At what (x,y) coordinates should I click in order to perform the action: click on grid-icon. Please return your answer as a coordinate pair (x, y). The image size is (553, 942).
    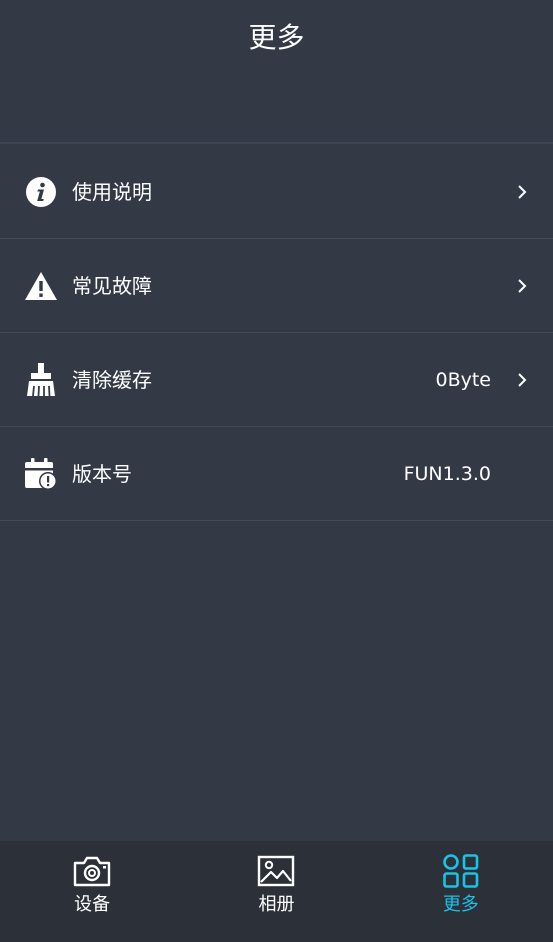
    Looking at the image, I should click on (461, 871).